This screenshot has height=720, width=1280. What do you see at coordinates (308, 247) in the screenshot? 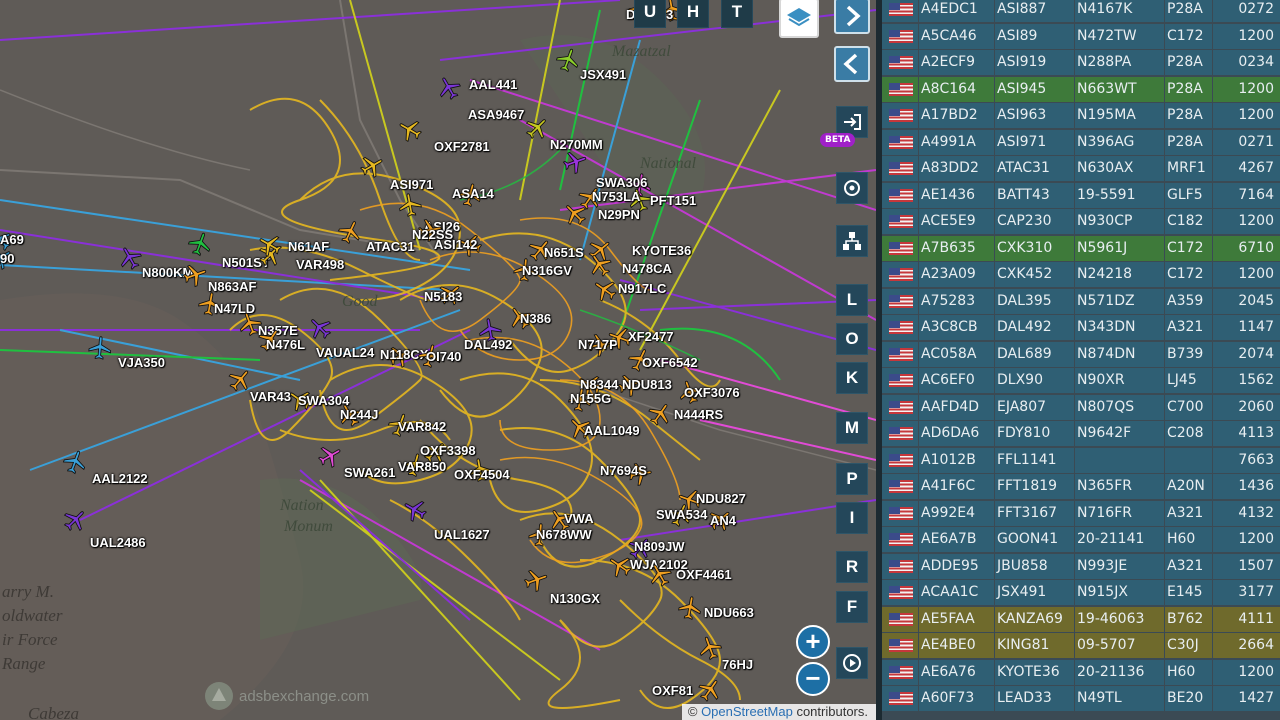
I see `aircraft-label: N61AF` at bounding box center [308, 247].